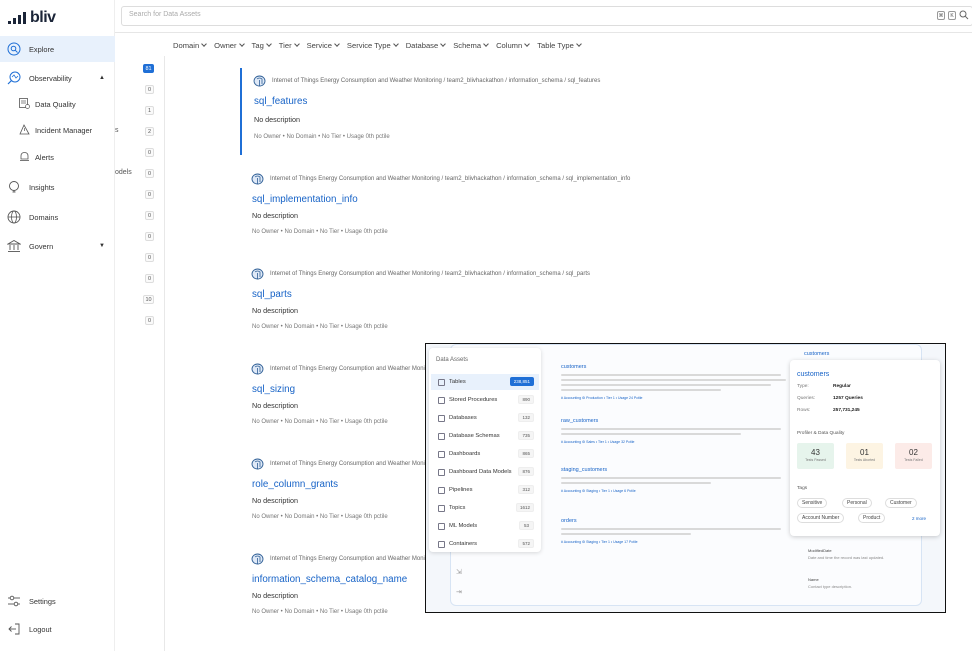  Describe the element at coordinates (57, 104) in the screenshot. I see `sidebar-item-data-quality: Data Quality` at that location.